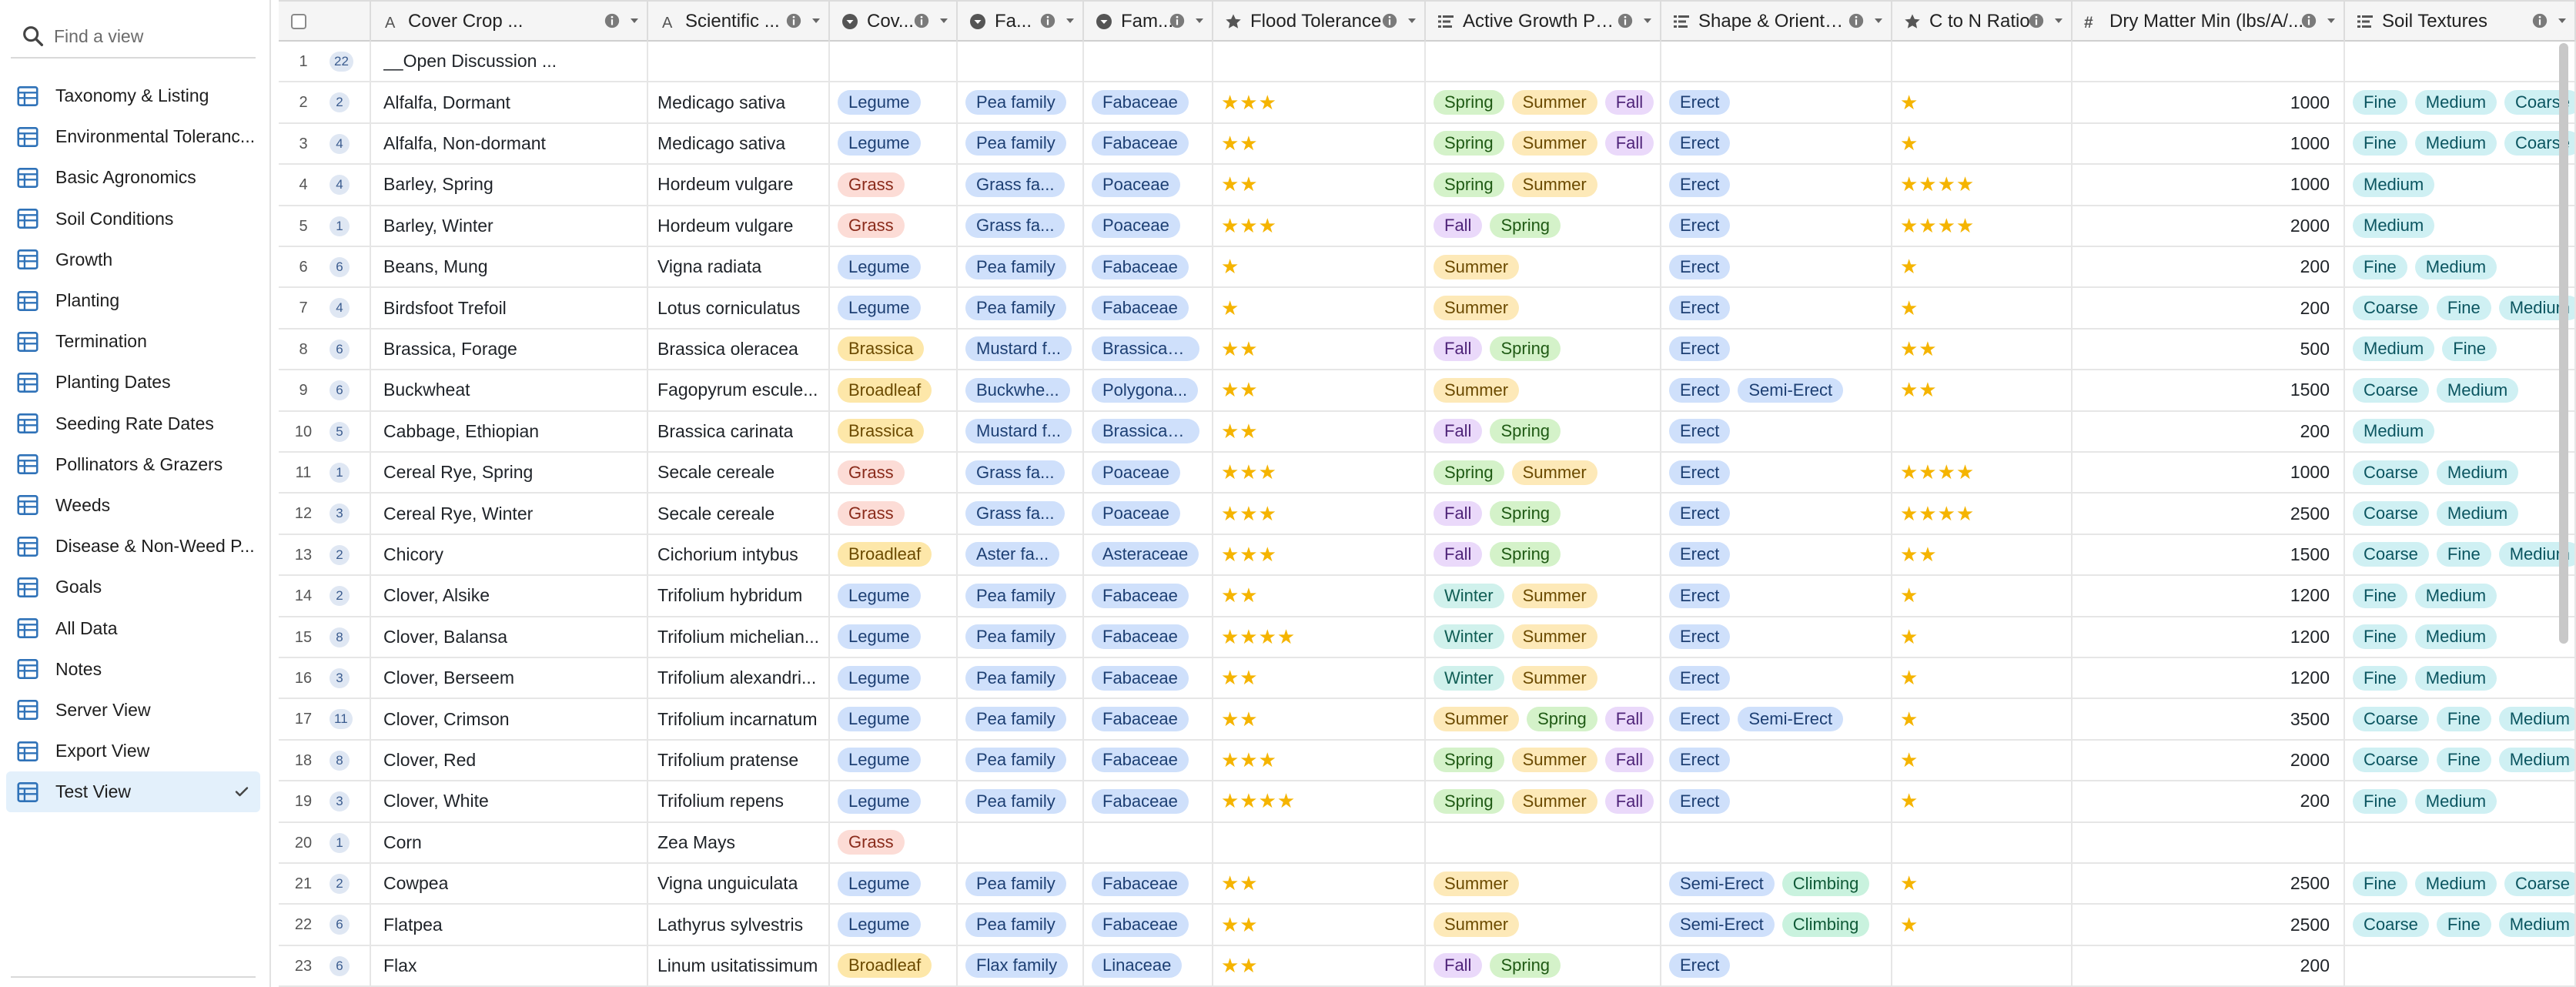 This screenshot has width=2576, height=987. I want to click on sidebar-view-item: Notes, so click(133, 669).